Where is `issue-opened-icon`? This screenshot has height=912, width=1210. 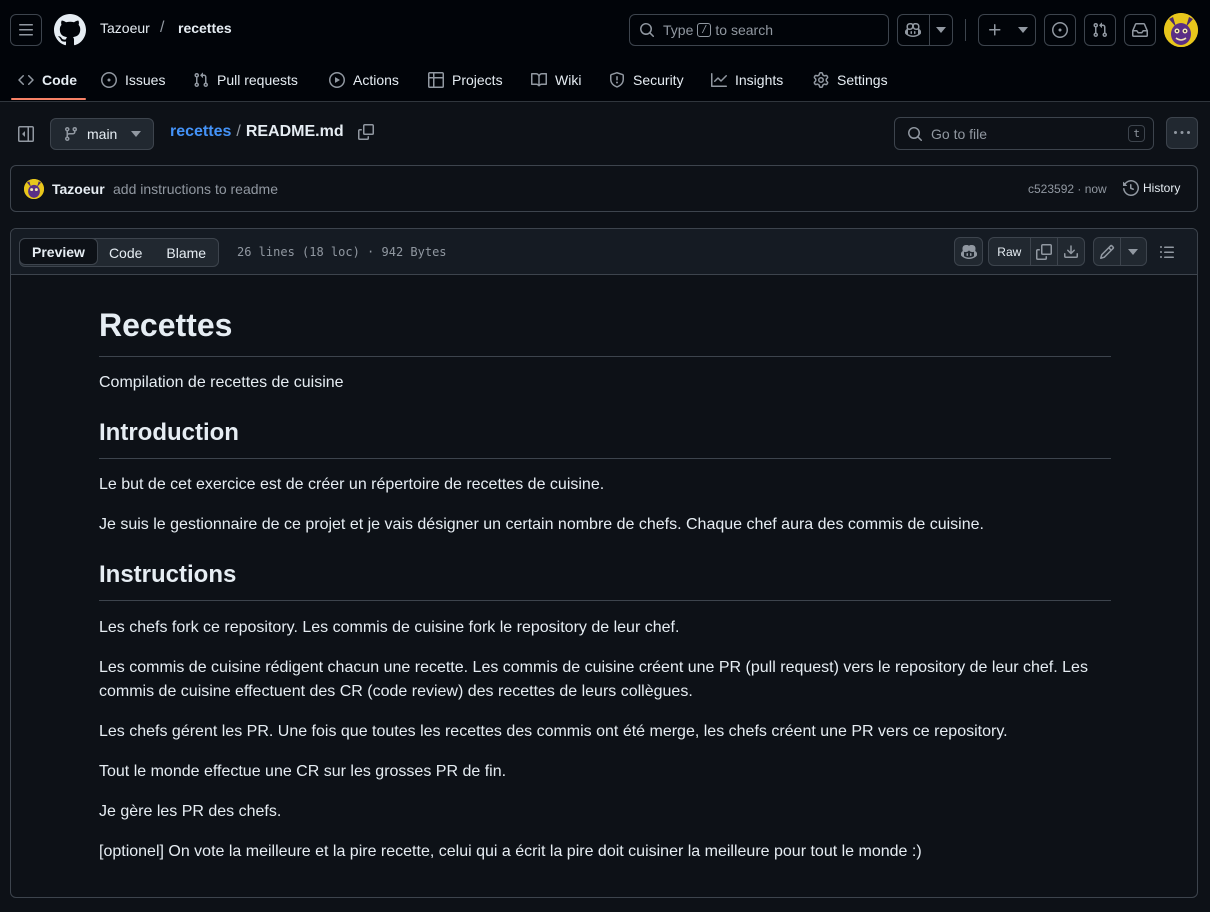
issue-opened-icon is located at coordinates (109, 80).